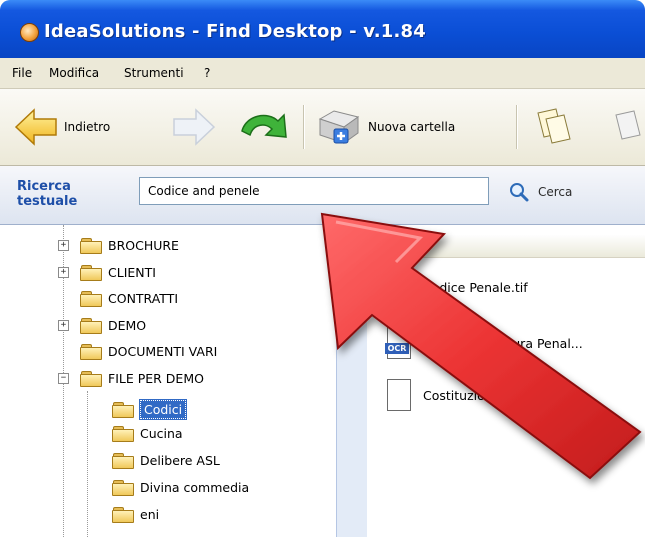 The image size is (645, 537). I want to click on tree-item-selected: Codici, so click(150, 409).